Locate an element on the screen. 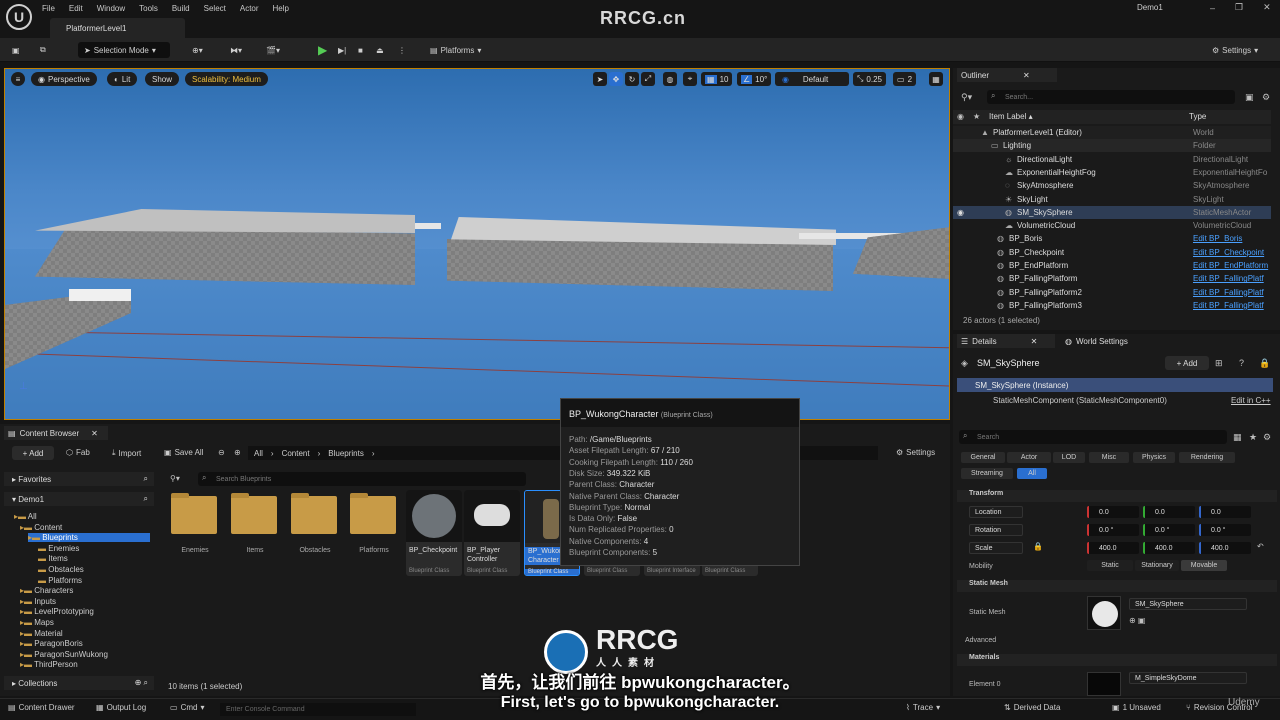 This screenshot has width=1280, height=720. outliner-row: ☼ DirectionalLight DirectionalLight is located at coordinates (1112, 159).